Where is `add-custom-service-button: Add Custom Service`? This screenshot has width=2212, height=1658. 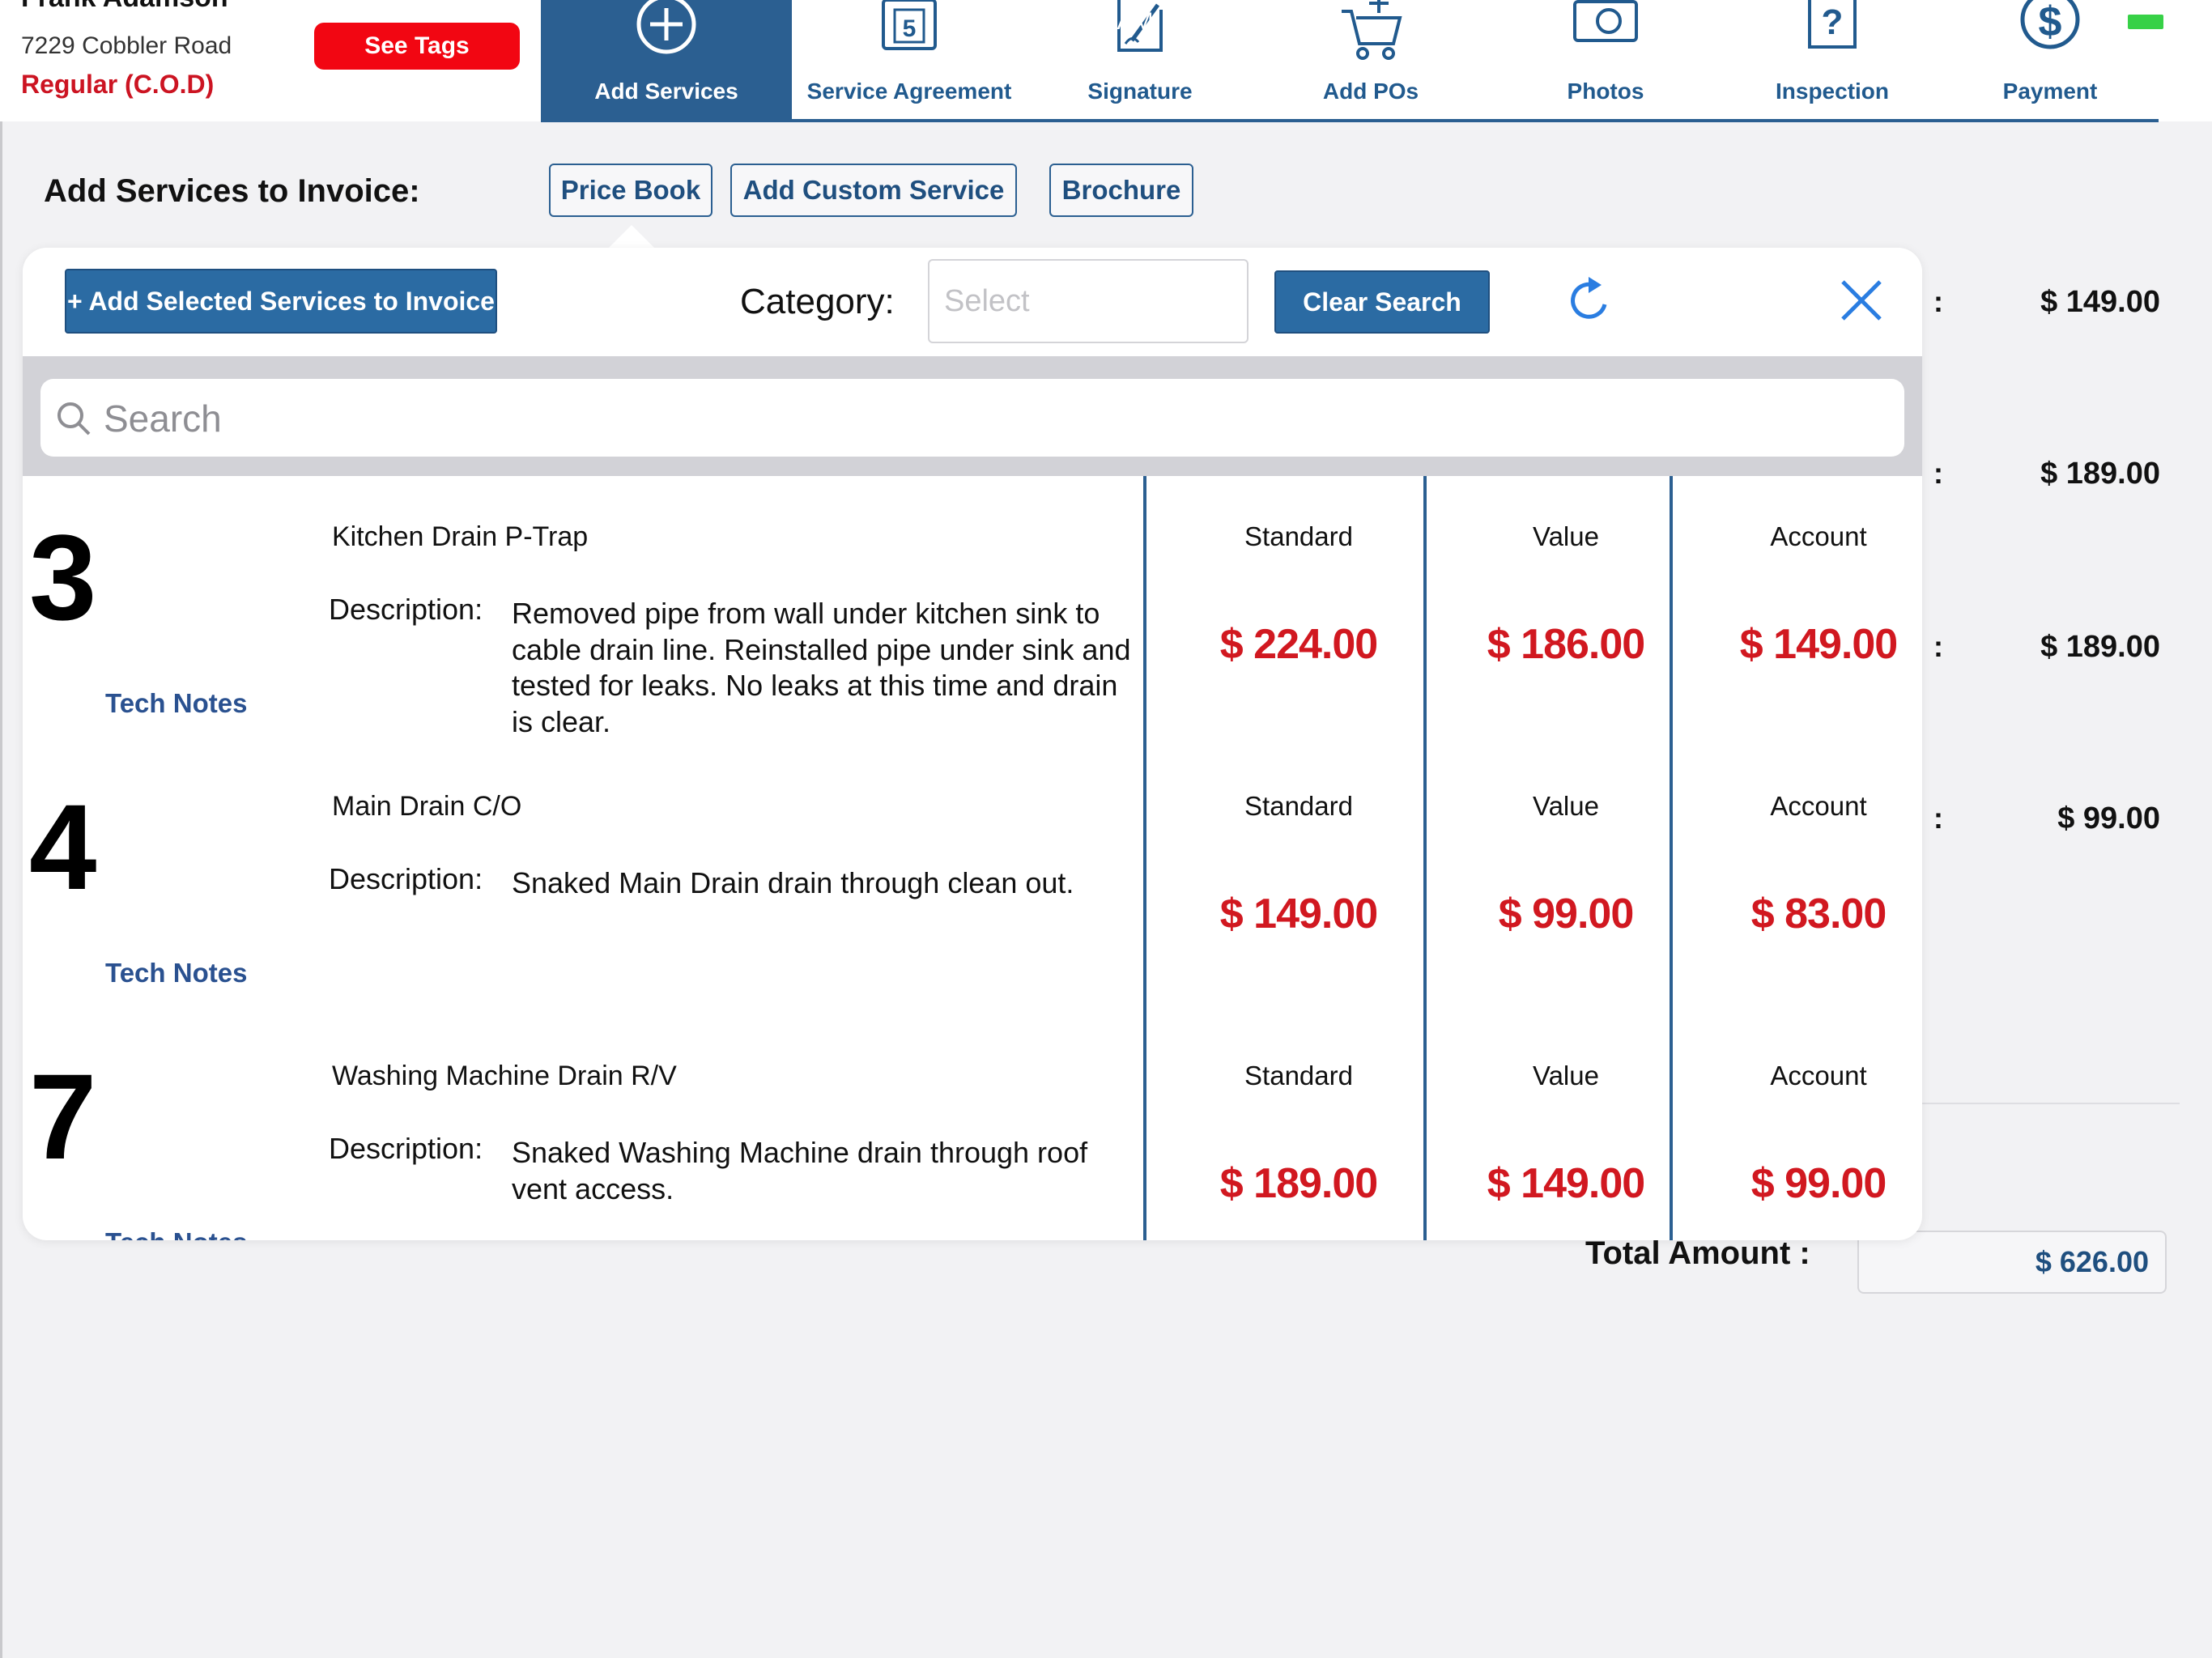 add-custom-service-button: Add Custom Service is located at coordinates (874, 190).